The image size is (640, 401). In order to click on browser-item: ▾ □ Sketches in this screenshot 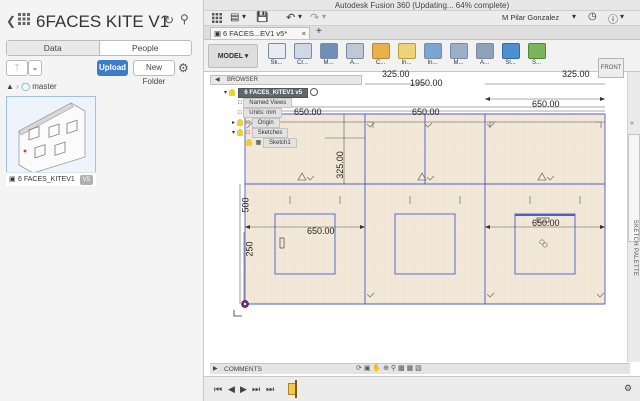, I will do `click(271, 133)`.